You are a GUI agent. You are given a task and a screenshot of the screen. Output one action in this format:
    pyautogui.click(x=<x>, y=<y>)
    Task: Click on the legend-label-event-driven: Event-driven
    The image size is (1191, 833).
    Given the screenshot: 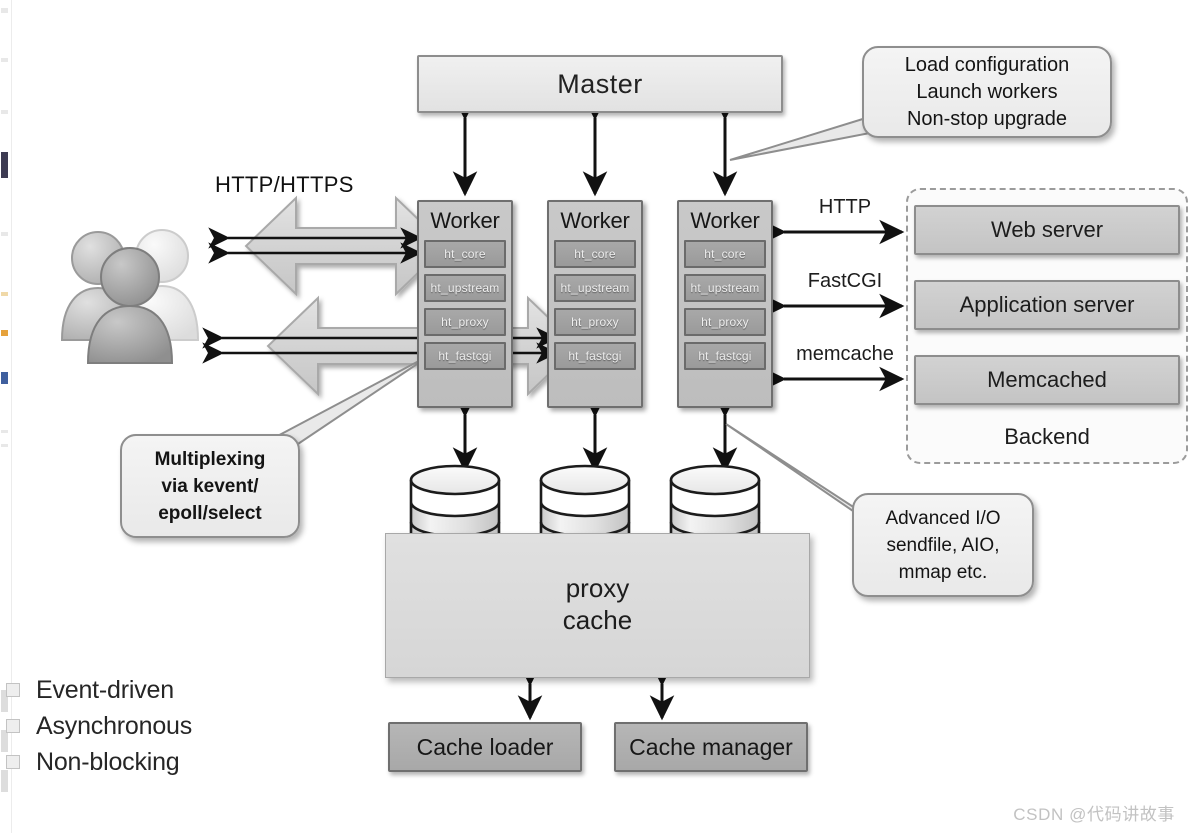 What is the action you would take?
    pyautogui.click(x=105, y=689)
    